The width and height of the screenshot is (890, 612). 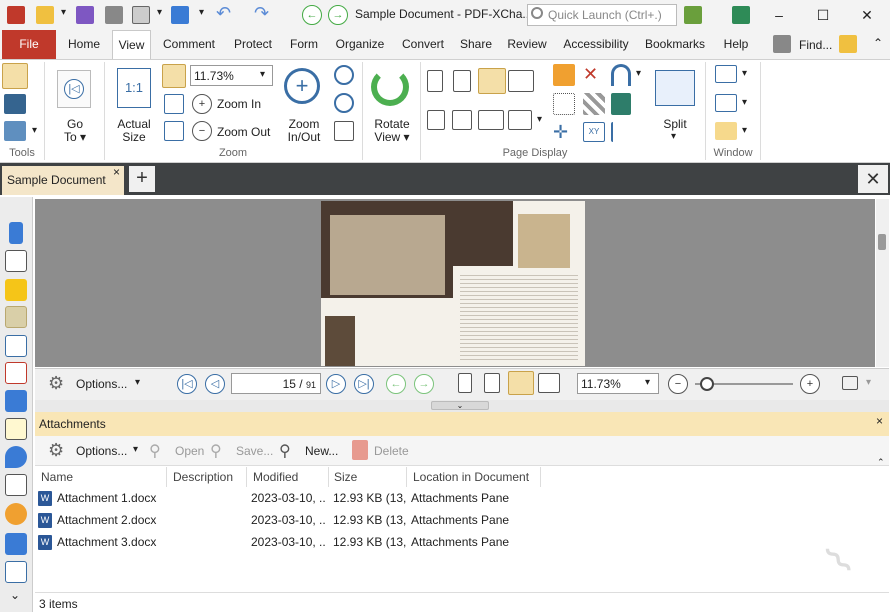 What do you see at coordinates (16, 514) in the screenshot?
I see `links-pane-icon` at bounding box center [16, 514].